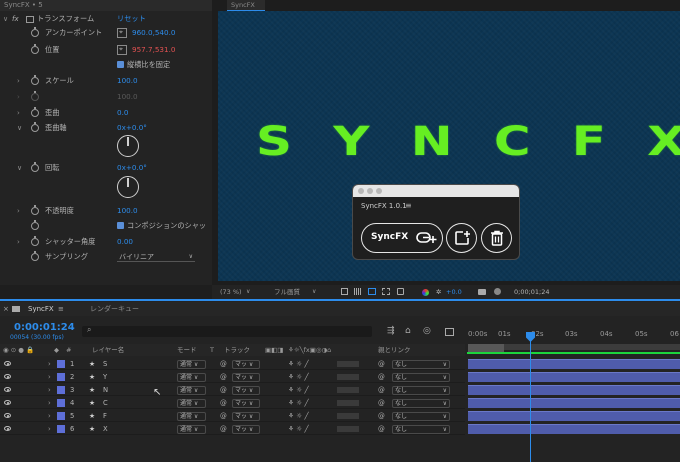 The image size is (680, 462). I want to click on mask-visibility-icon, so click(372, 291).